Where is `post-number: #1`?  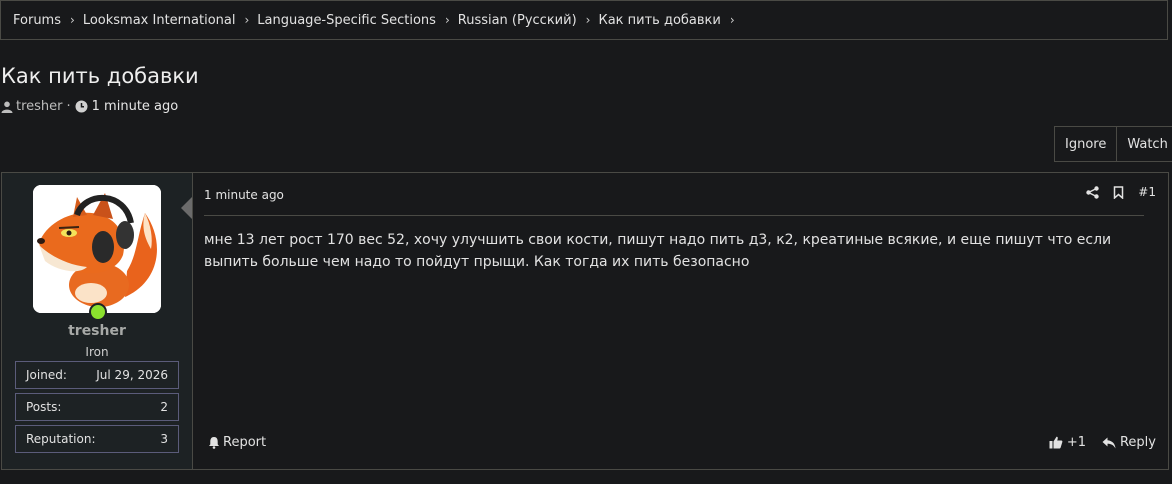 post-number: #1 is located at coordinates (1147, 192).